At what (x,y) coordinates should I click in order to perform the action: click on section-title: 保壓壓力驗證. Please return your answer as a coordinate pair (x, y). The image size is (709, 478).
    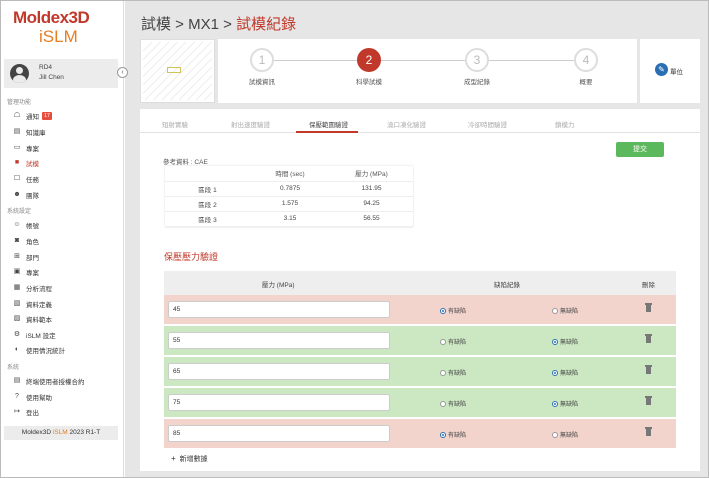
    Looking at the image, I should click on (191, 257).